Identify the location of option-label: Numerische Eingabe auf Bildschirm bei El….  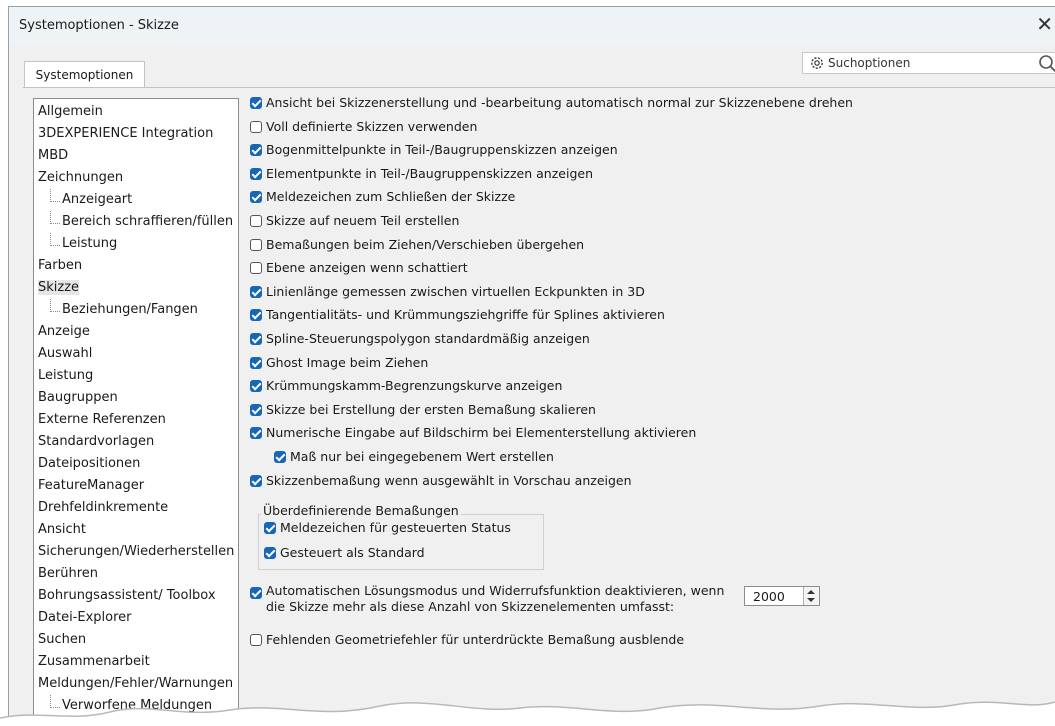
(481, 433).